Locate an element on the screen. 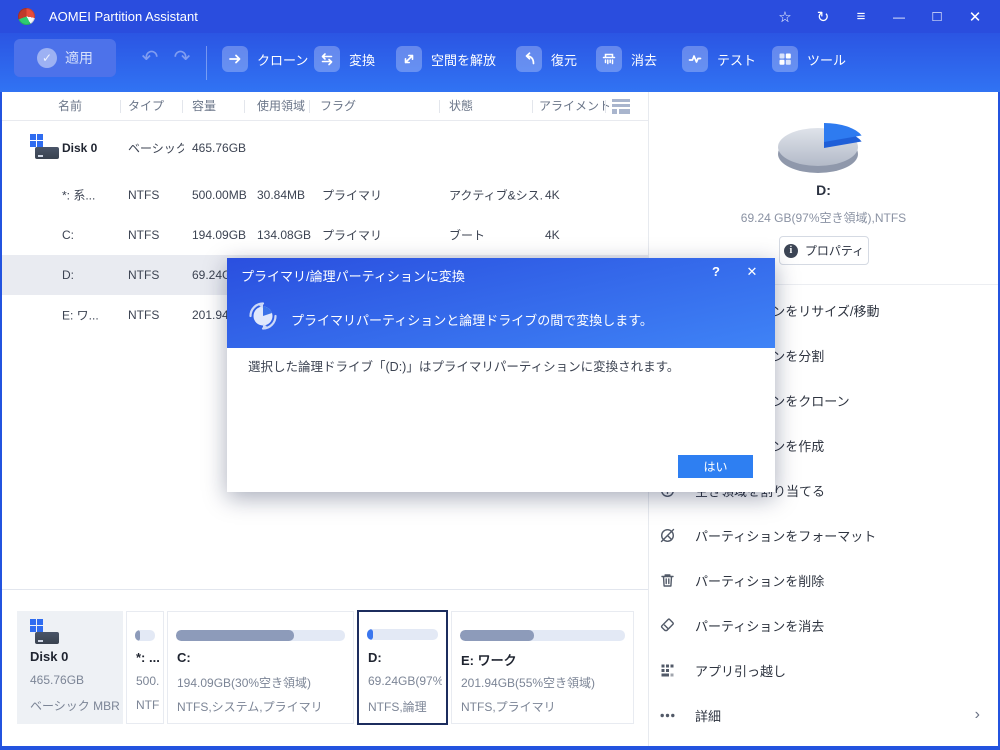  partition-card-c: C: 194.09GB(30%空き領域) NTFS,システム,プライマリ is located at coordinates (260, 667).